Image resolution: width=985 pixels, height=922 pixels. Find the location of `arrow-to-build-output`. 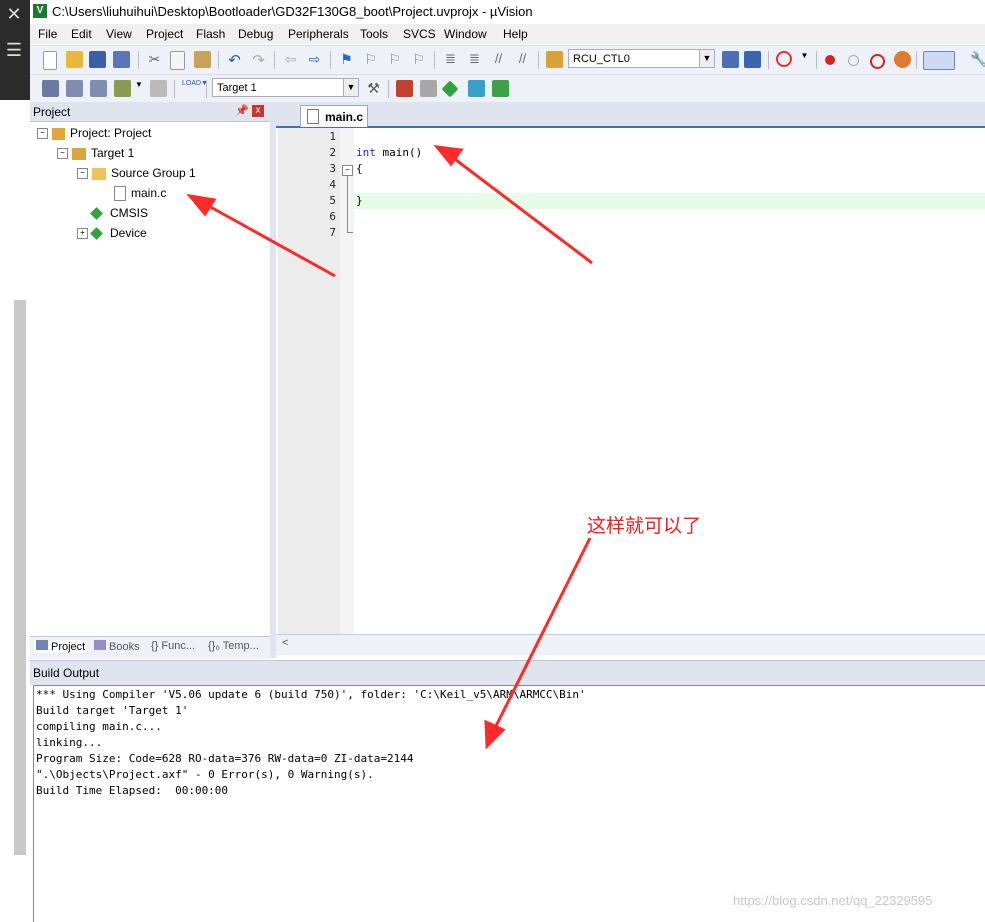

arrow-to-build-output is located at coordinates (542, 633).